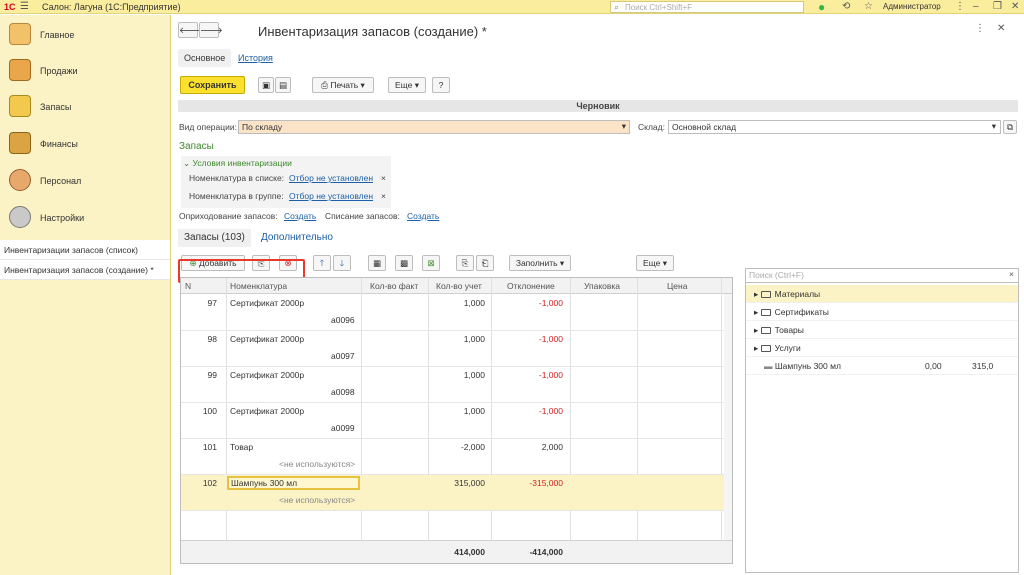  Describe the element at coordinates (423, 216) in the screenshot. I see `writeoff-create-link: Создать` at that location.